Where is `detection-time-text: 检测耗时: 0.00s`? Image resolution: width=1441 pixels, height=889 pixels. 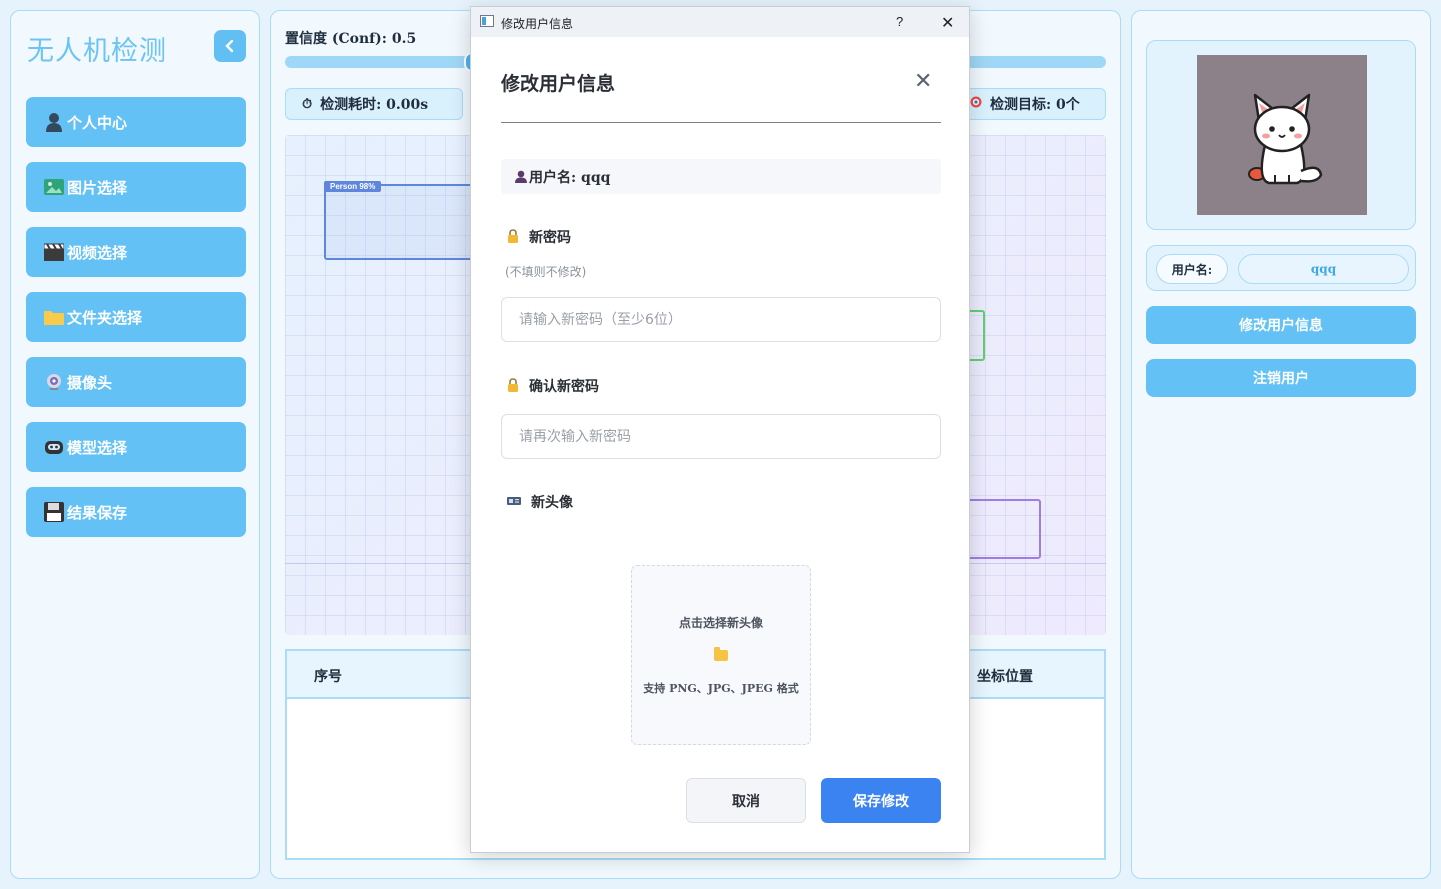
detection-time-text: 检测耗时: 0.00s is located at coordinates (374, 105).